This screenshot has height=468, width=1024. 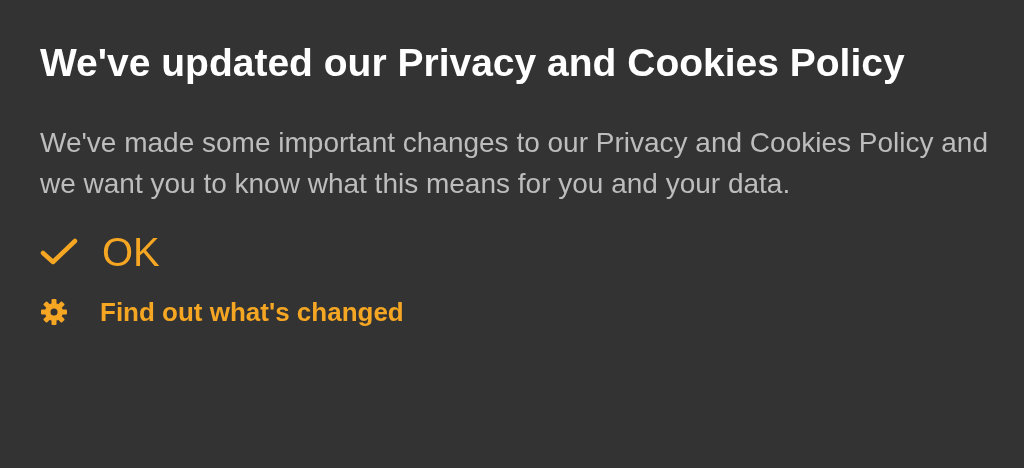 What do you see at coordinates (222, 312) in the screenshot?
I see `whats-changed-link: Find out what's changed` at bounding box center [222, 312].